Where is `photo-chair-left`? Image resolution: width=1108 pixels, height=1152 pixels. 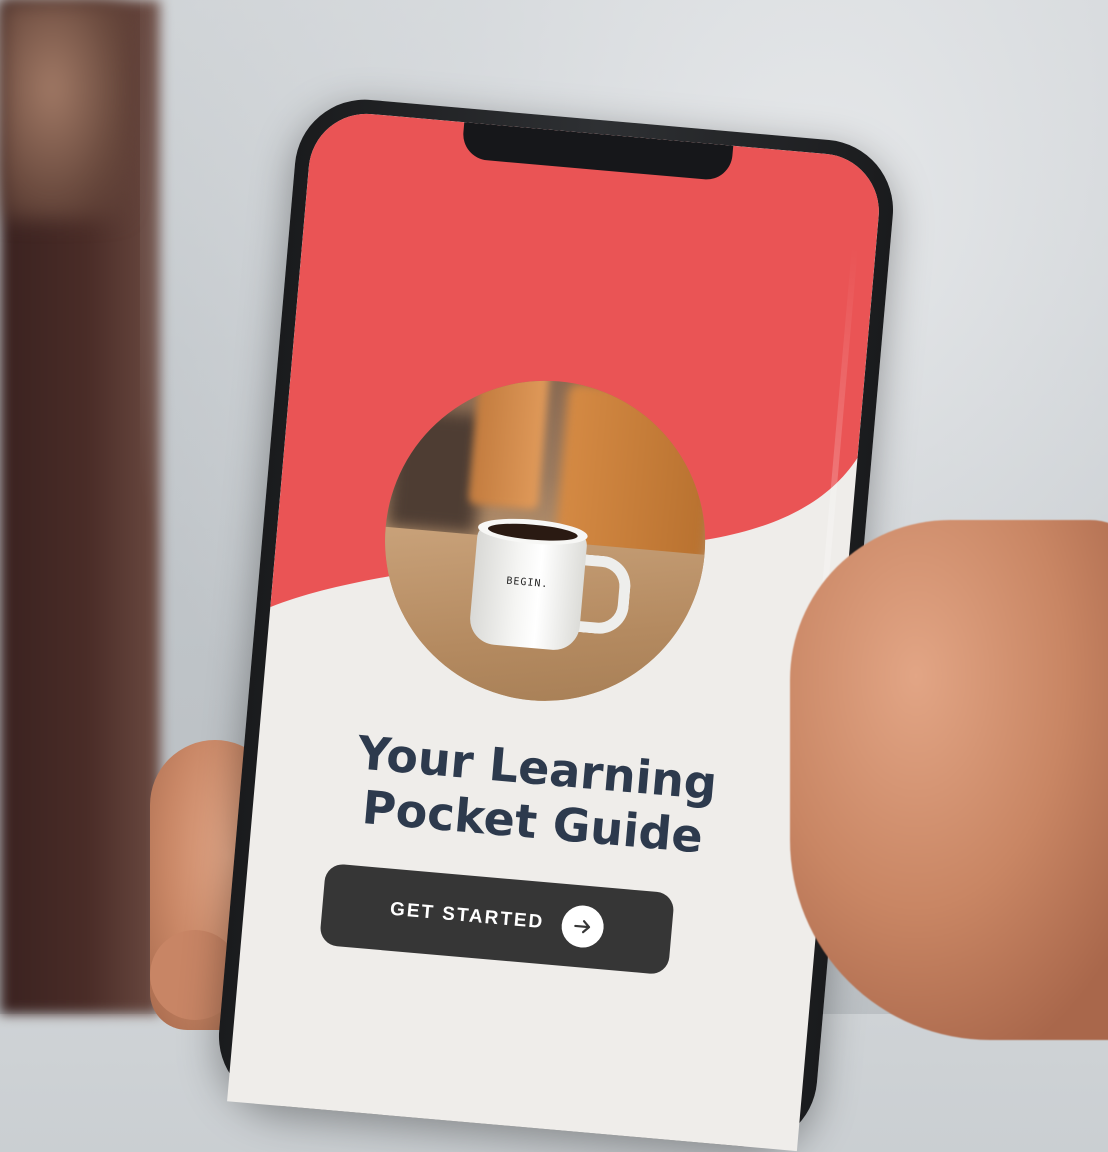
photo-chair-left is located at coordinates (509, 439).